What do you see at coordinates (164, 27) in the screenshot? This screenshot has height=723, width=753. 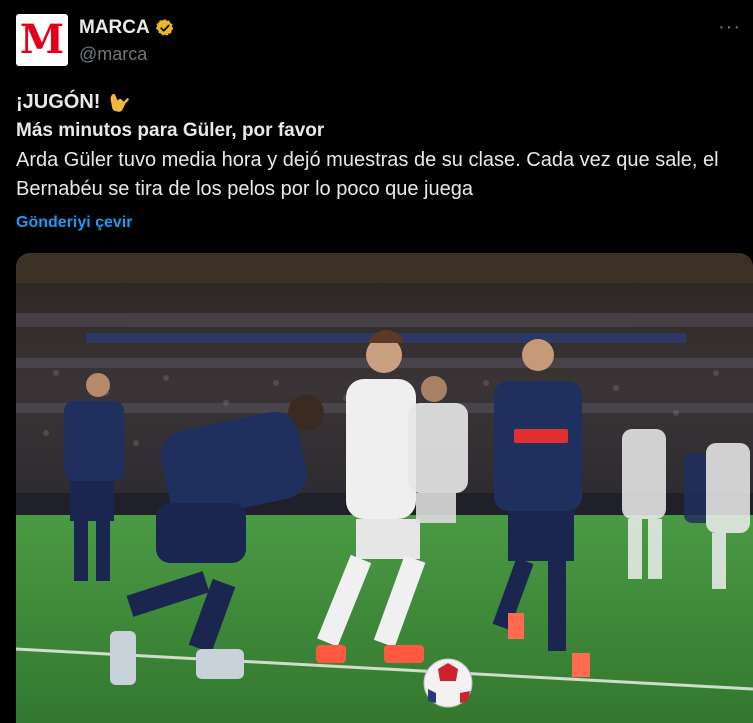 I see `verified-badge-icon` at bounding box center [164, 27].